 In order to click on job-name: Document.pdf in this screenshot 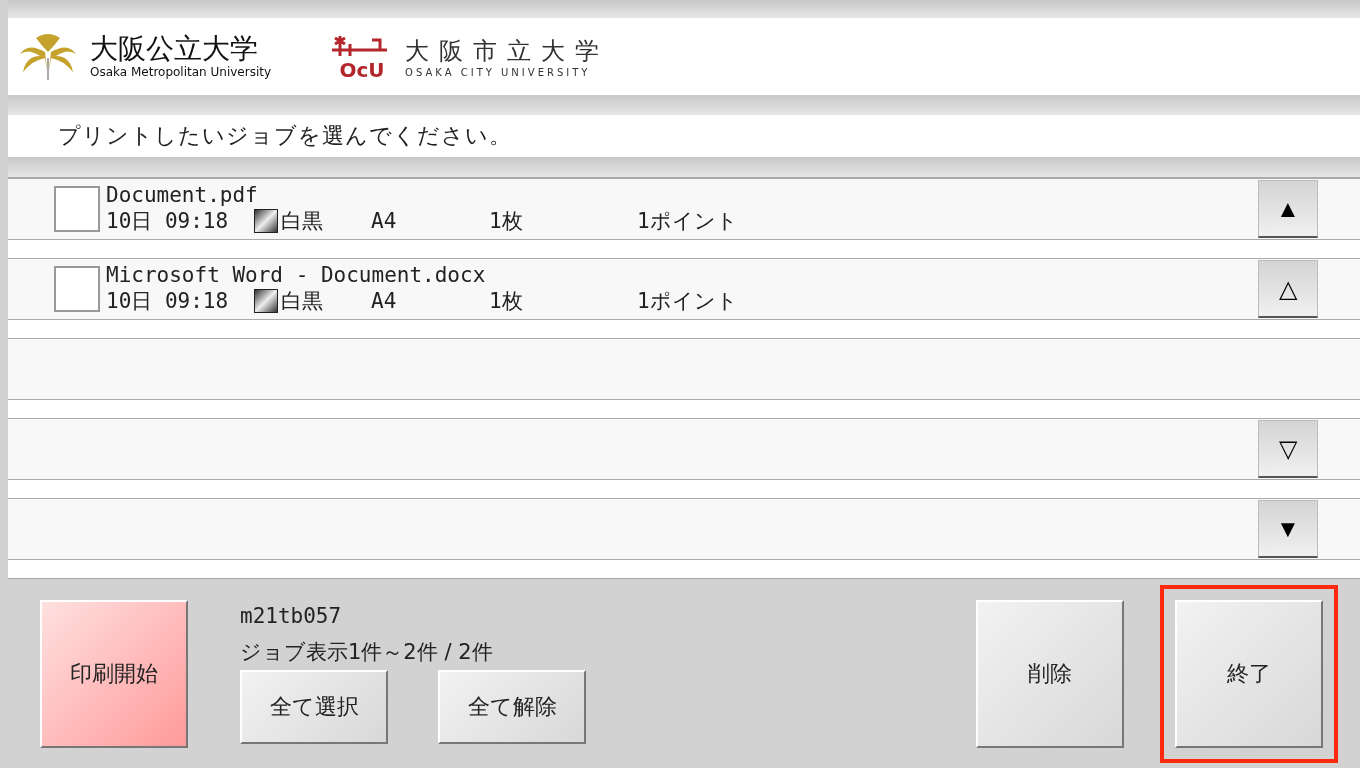, I will do `click(182, 195)`.